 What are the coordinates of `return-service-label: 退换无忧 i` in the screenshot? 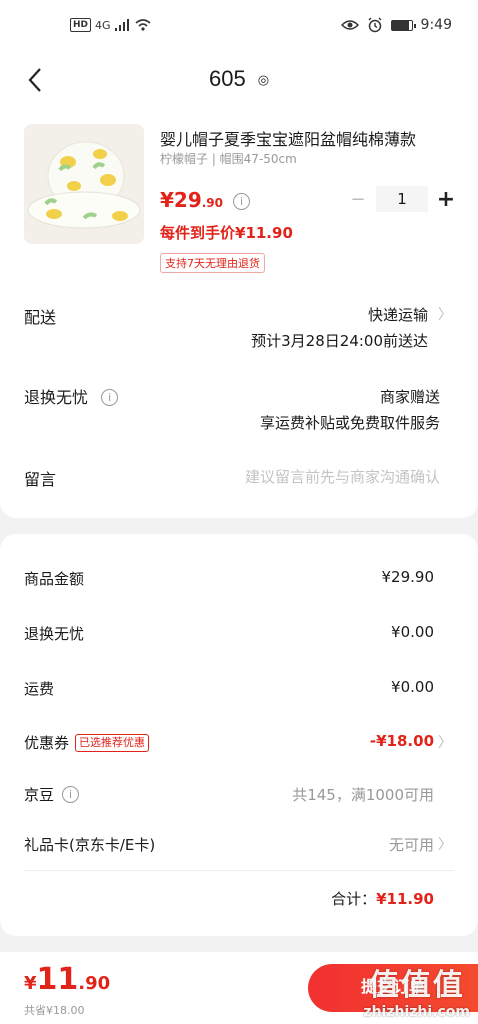 It's located at (71, 396).